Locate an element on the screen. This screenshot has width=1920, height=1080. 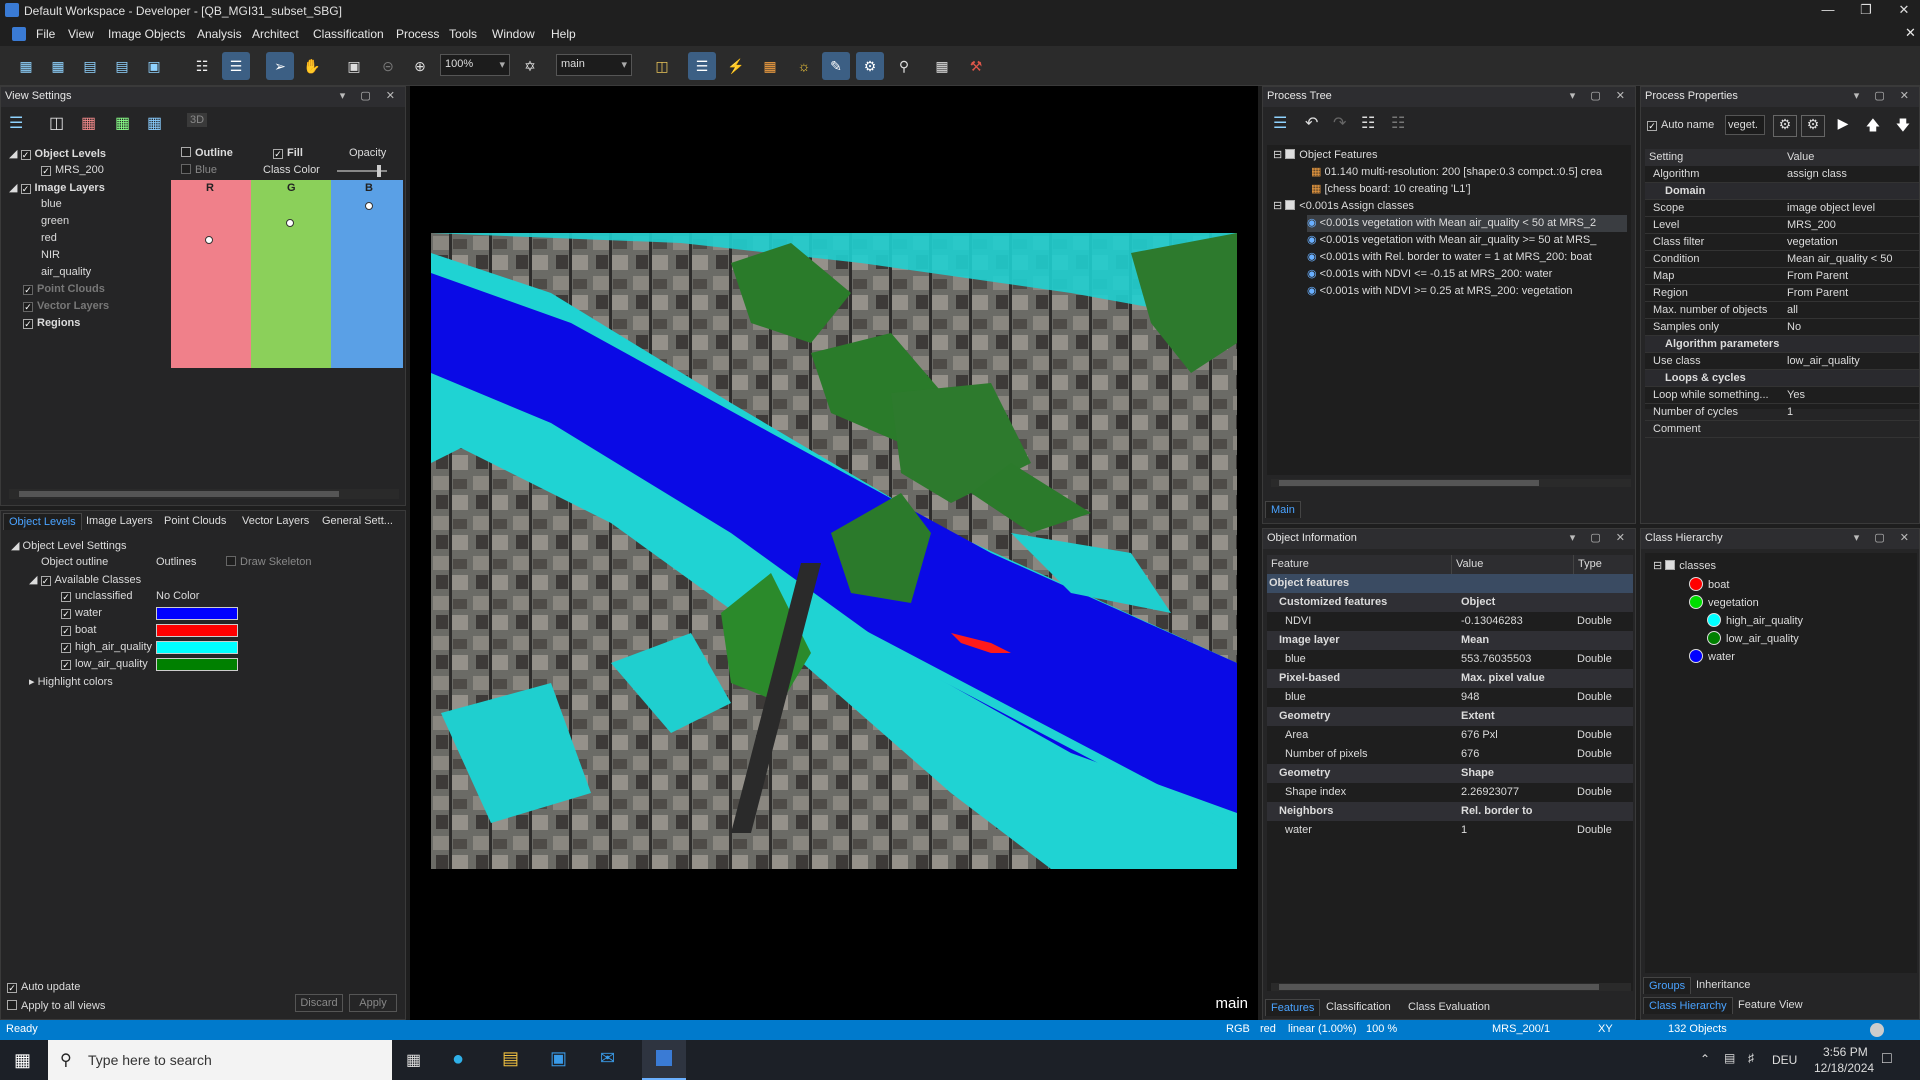
table-row: Pixel-based Max. pixel value is located at coordinates (1450, 678).